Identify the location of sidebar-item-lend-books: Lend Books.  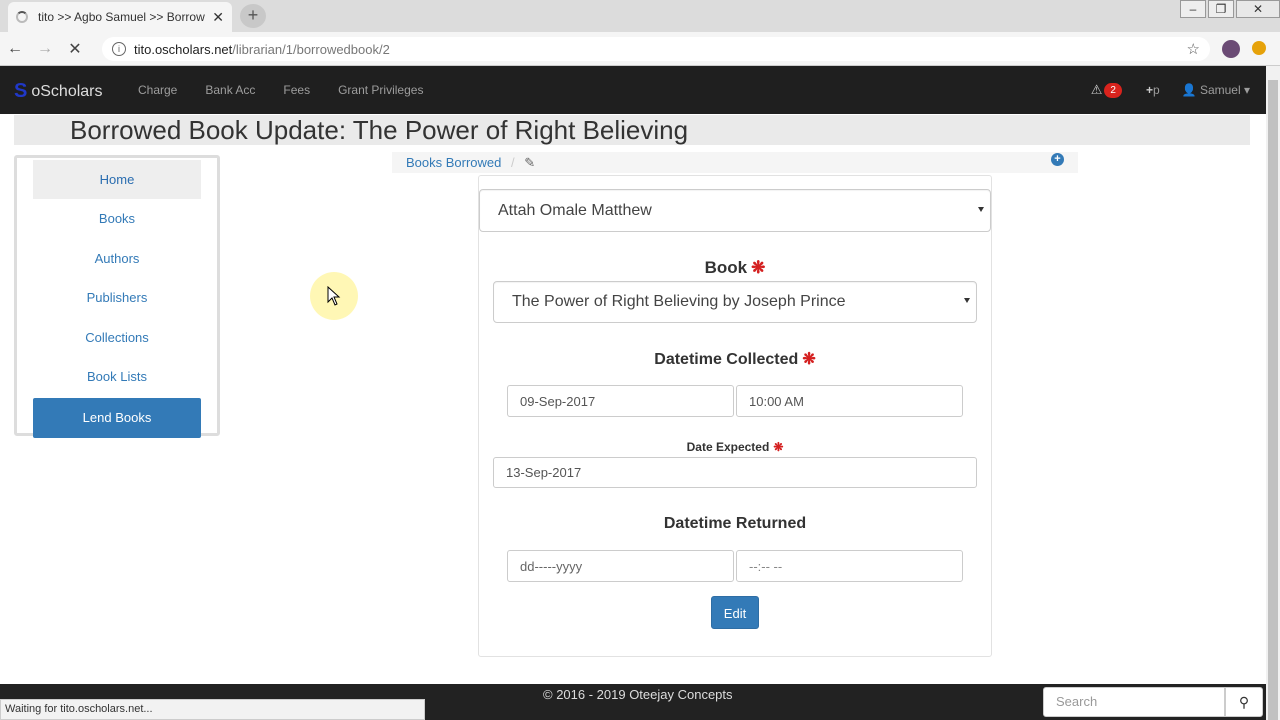
(117, 418).